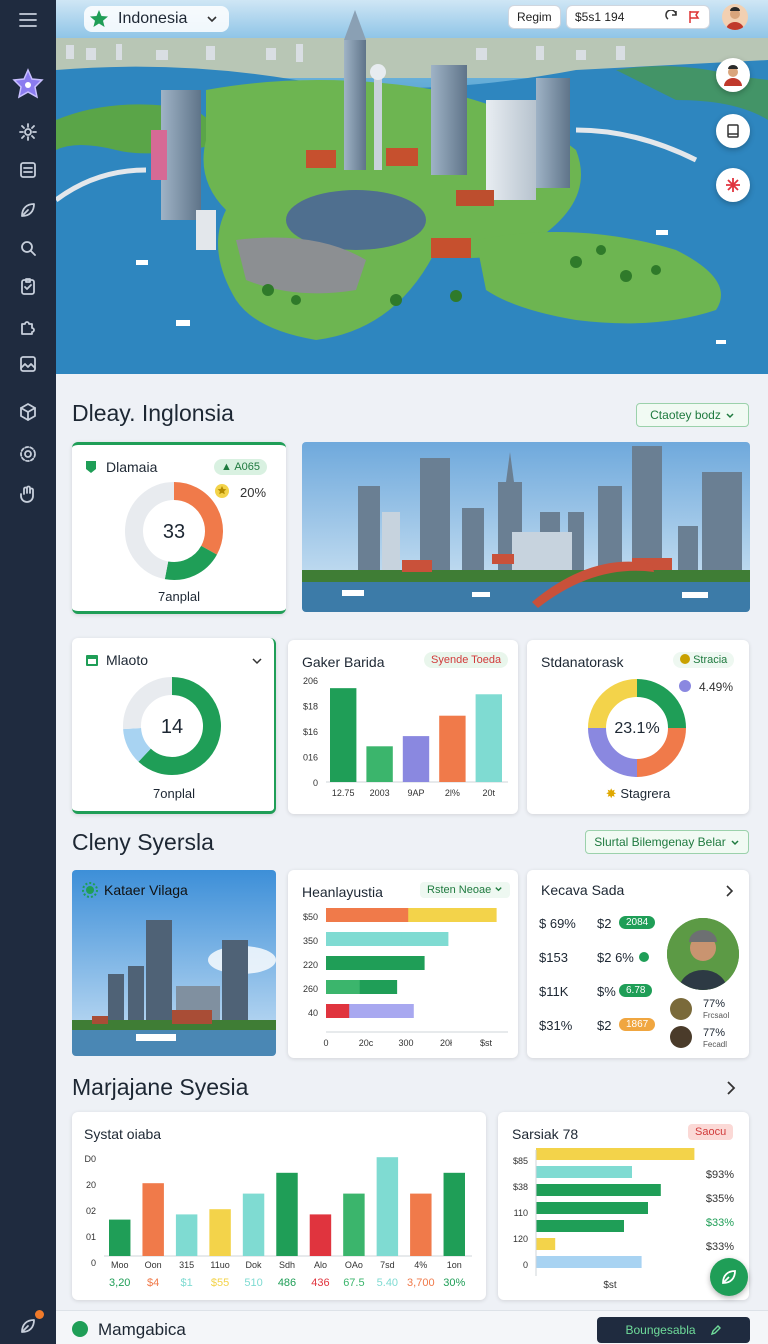 The width and height of the screenshot is (768, 1344). What do you see at coordinates (342, 892) in the screenshot?
I see `card-f-title: Heanlayustia` at bounding box center [342, 892].